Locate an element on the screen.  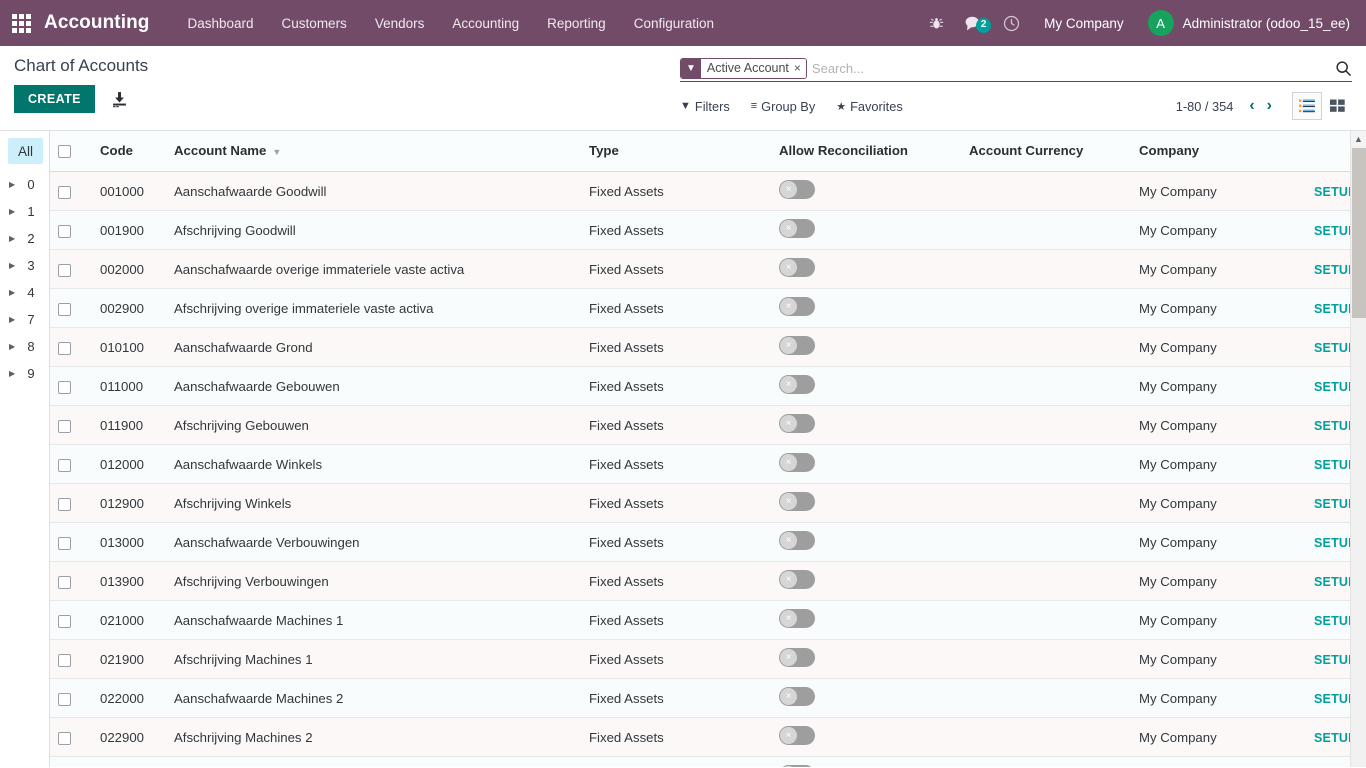
filters-dropdown: ▼ Filters is located at coordinates (705, 106).